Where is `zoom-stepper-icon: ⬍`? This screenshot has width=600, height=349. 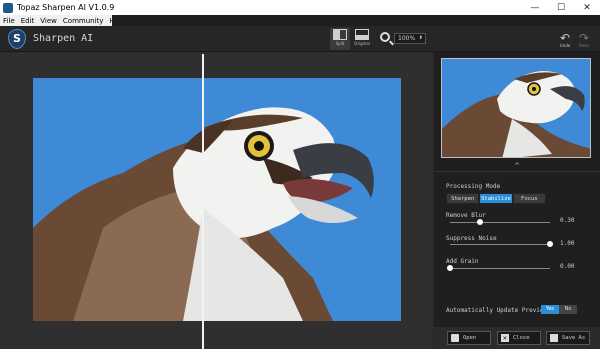
zoom-stepper-icon: ⬍ is located at coordinates (420, 38).